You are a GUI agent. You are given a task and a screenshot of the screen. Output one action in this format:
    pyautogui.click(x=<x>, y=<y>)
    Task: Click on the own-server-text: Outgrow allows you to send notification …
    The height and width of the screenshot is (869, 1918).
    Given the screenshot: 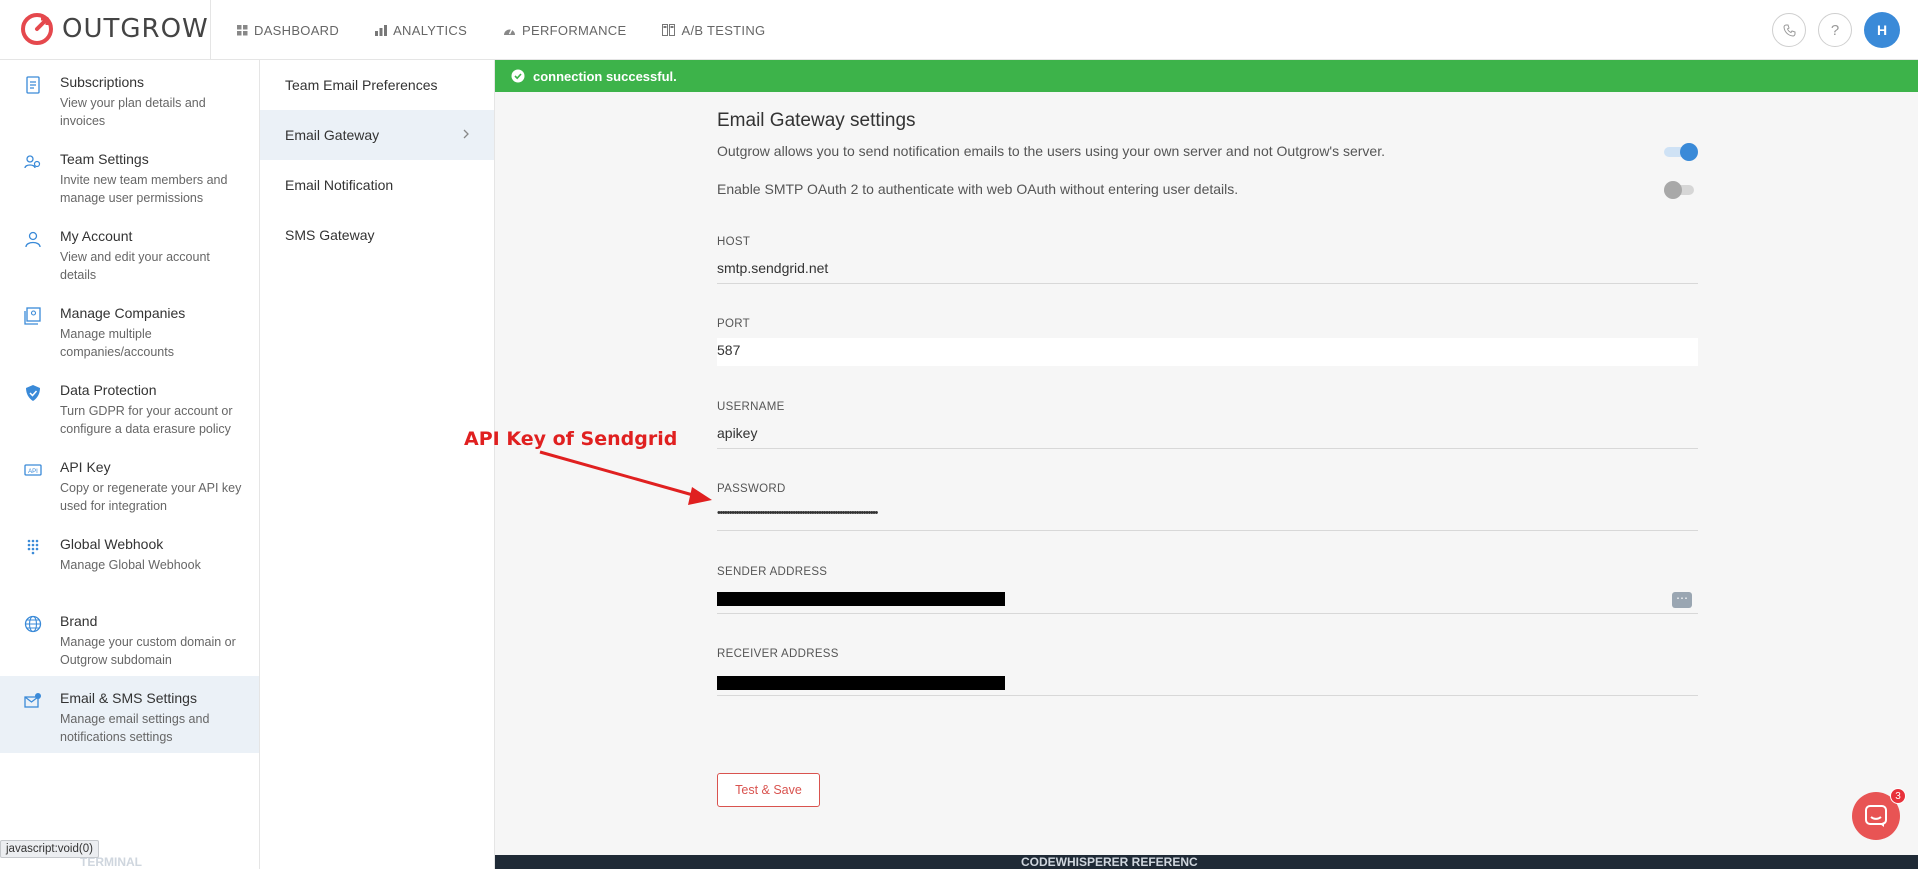 What is the action you would take?
    pyautogui.click(x=1051, y=151)
    